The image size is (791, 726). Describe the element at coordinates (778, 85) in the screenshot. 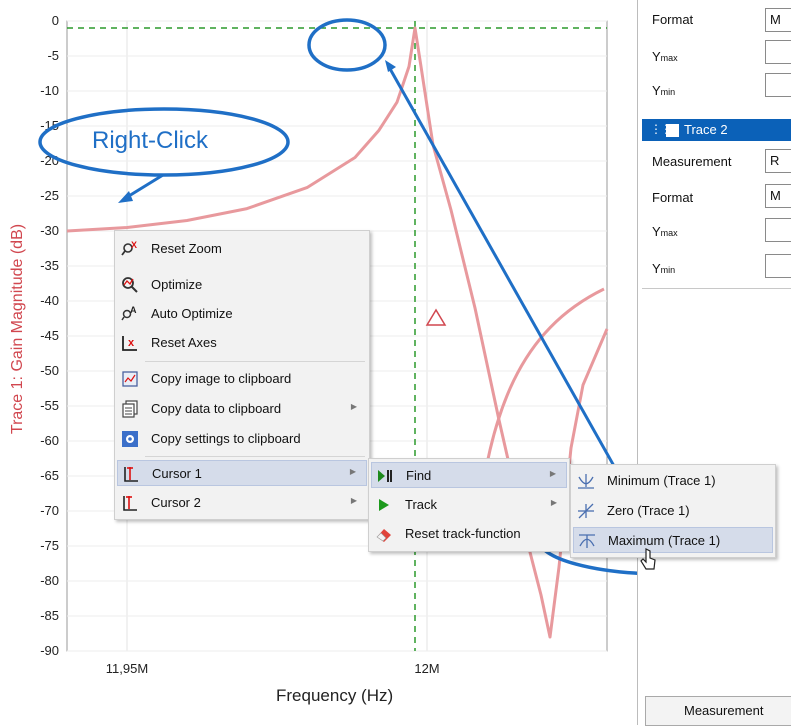

I see `ymin-input` at that location.